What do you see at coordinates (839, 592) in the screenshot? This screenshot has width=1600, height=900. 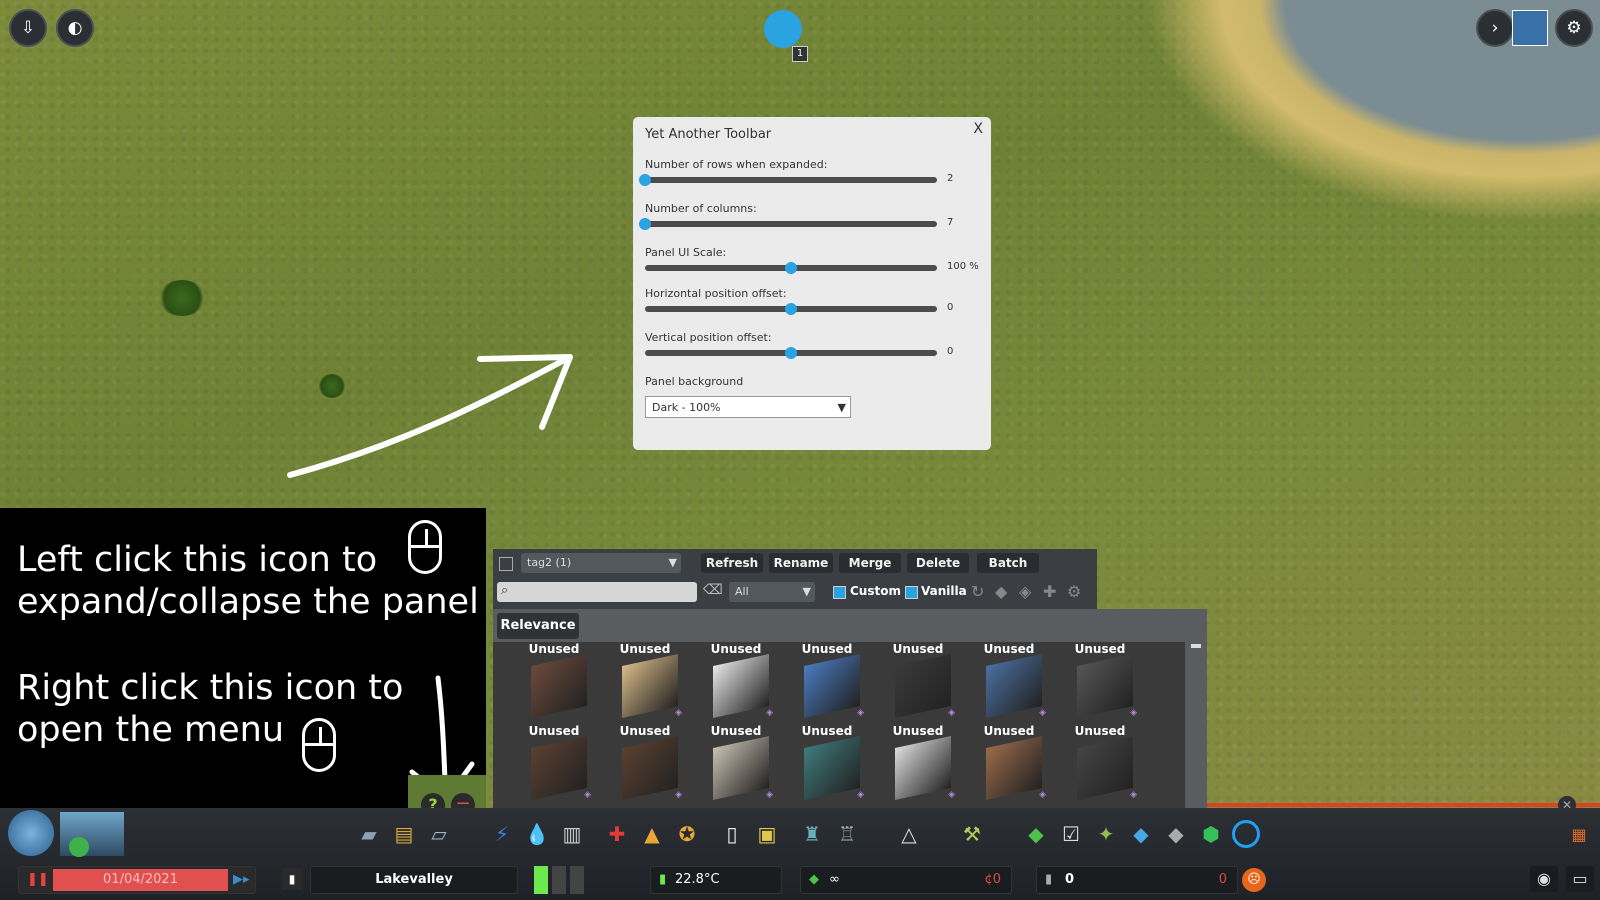 I see `custom-checkbox` at bounding box center [839, 592].